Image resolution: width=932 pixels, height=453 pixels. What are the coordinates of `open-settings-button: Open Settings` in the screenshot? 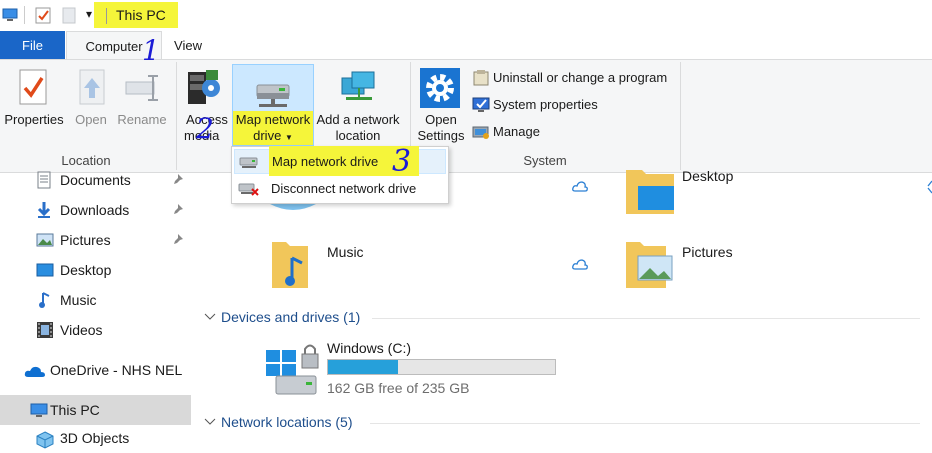 It's located at (441, 105).